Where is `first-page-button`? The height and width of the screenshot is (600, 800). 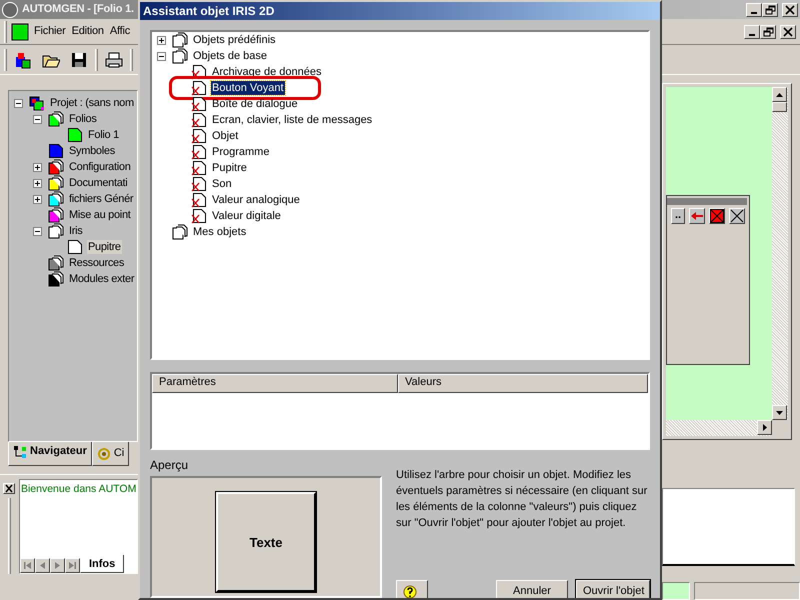
first-page-button is located at coordinates (27, 565).